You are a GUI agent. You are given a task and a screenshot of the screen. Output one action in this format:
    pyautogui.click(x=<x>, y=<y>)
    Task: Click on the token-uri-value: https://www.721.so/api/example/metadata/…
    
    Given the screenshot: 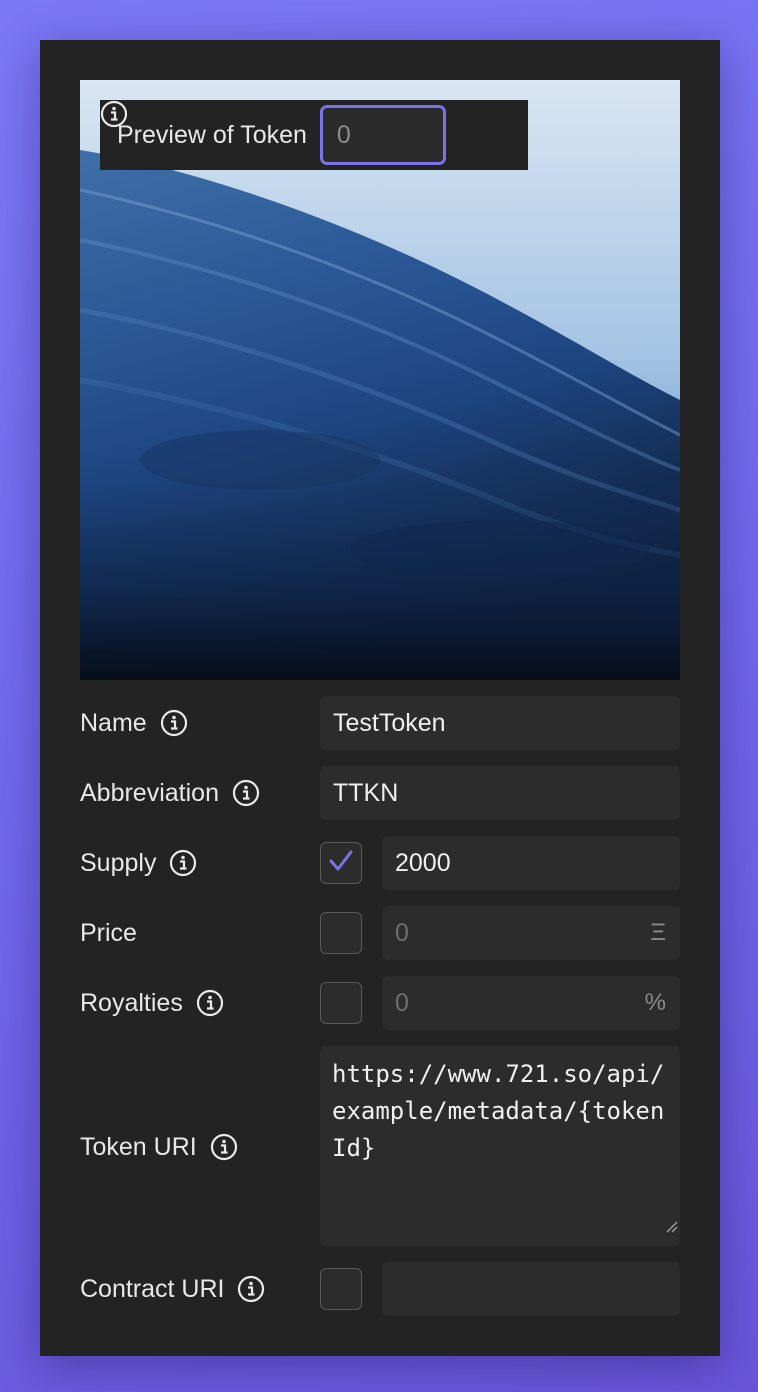 What is the action you would take?
    pyautogui.click(x=498, y=1111)
    